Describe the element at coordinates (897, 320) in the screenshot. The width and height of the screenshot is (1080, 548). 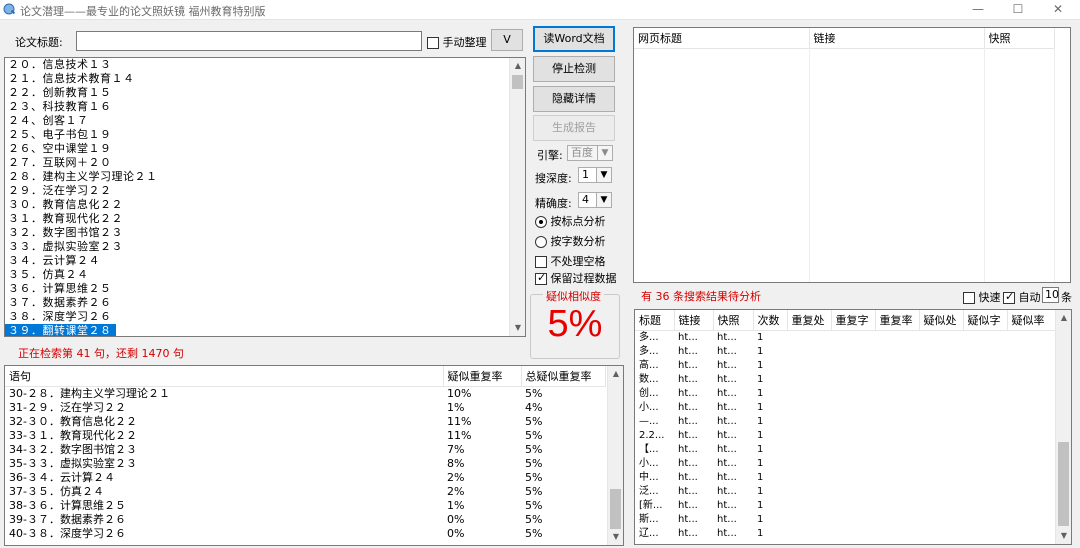
I see `column-header: 重复率` at that location.